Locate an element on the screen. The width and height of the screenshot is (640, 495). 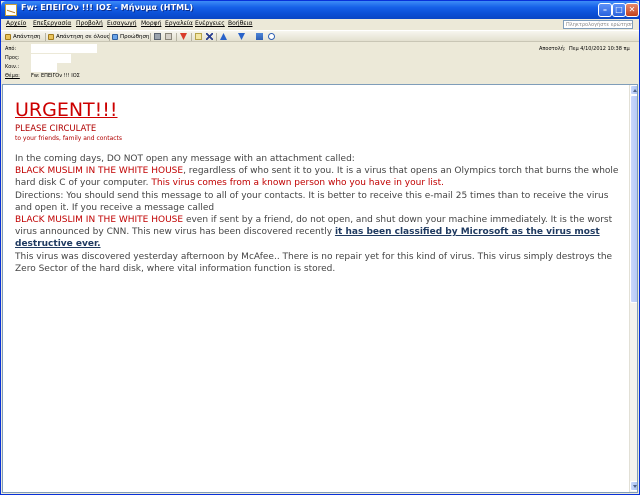
to-label: Προς: is located at coordinates (12, 58).